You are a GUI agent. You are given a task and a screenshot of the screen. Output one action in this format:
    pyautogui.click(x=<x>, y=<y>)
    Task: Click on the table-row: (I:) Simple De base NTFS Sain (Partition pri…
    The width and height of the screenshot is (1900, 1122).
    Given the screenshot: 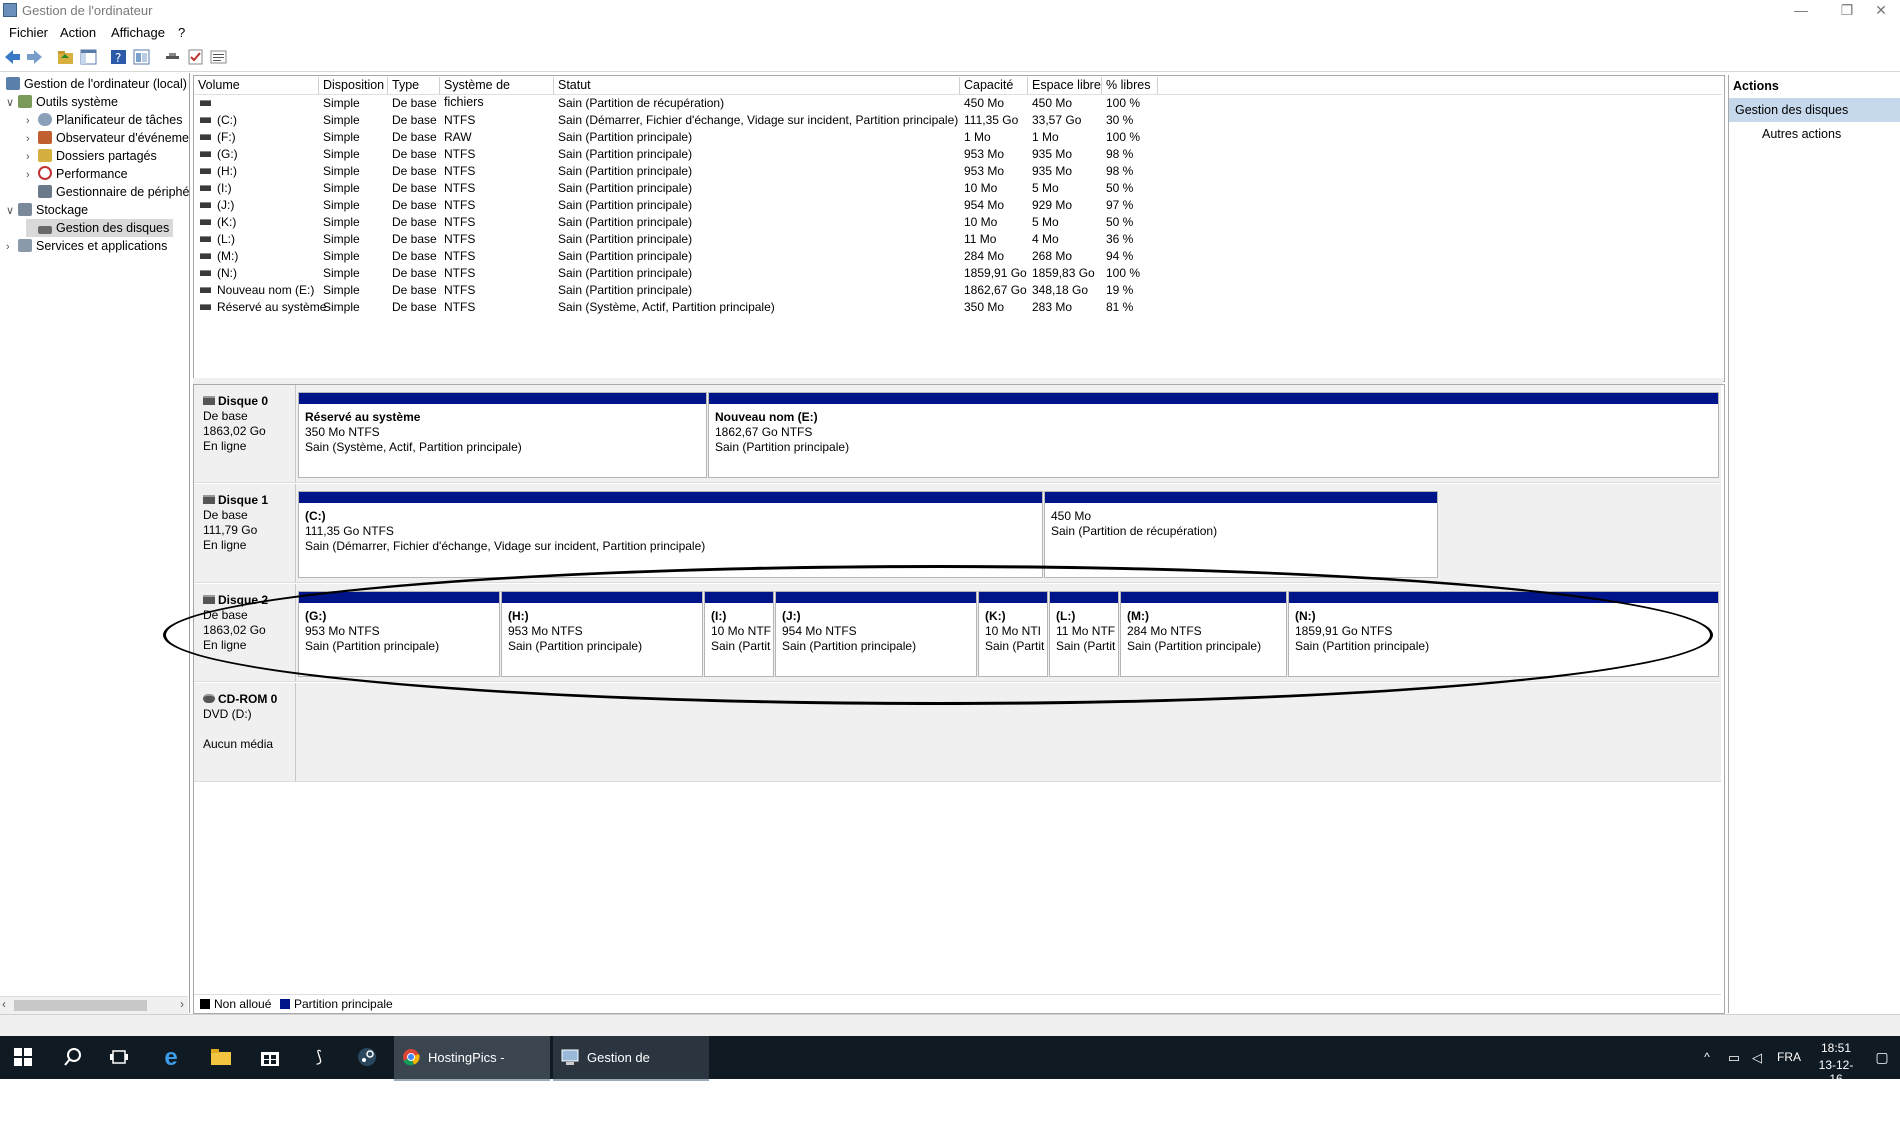 What is the action you would take?
    pyautogui.click(x=850, y=188)
    